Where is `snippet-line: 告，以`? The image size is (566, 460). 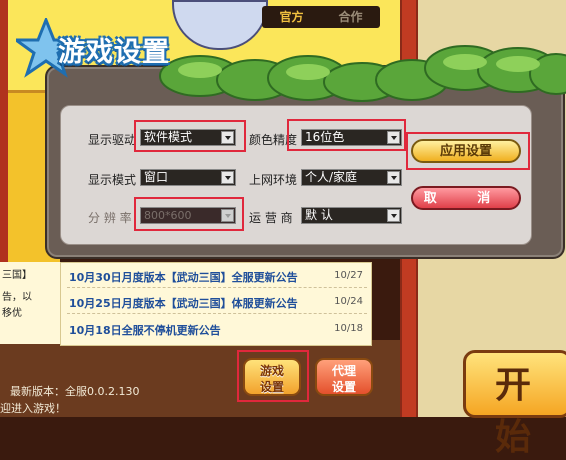 snippet-line: 告，以 is located at coordinates (17, 297).